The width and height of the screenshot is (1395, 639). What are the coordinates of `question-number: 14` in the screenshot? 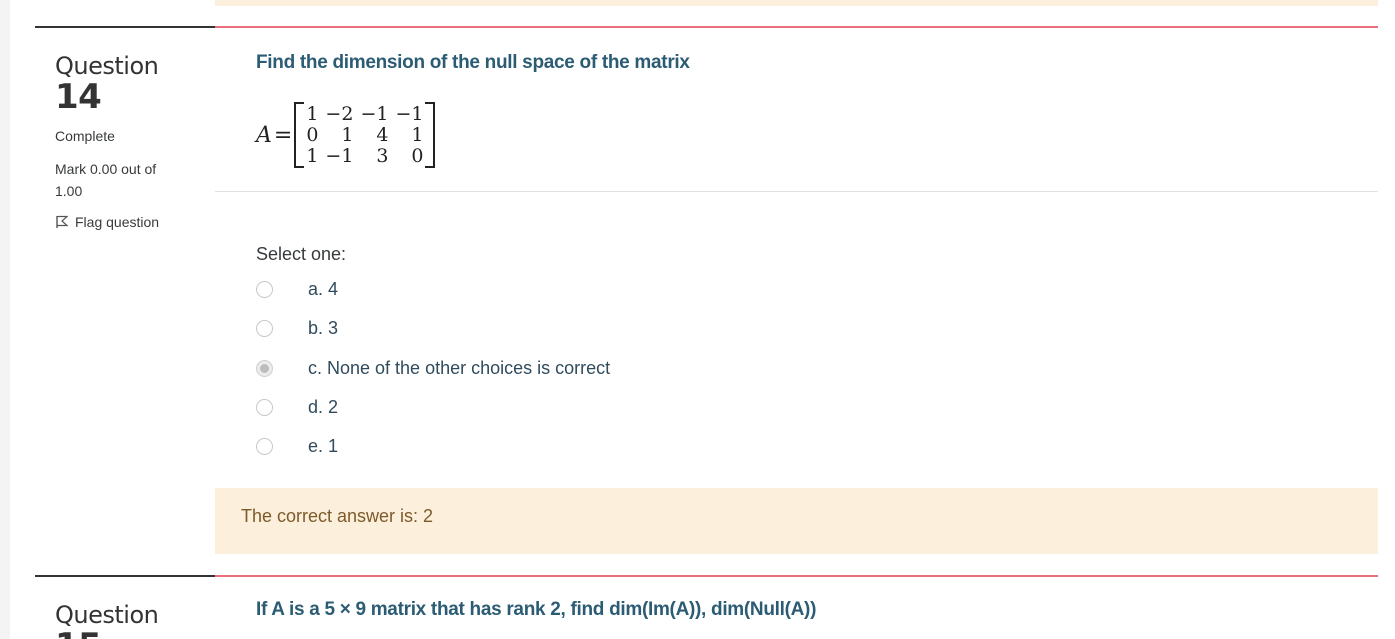 It's located at (78, 97).